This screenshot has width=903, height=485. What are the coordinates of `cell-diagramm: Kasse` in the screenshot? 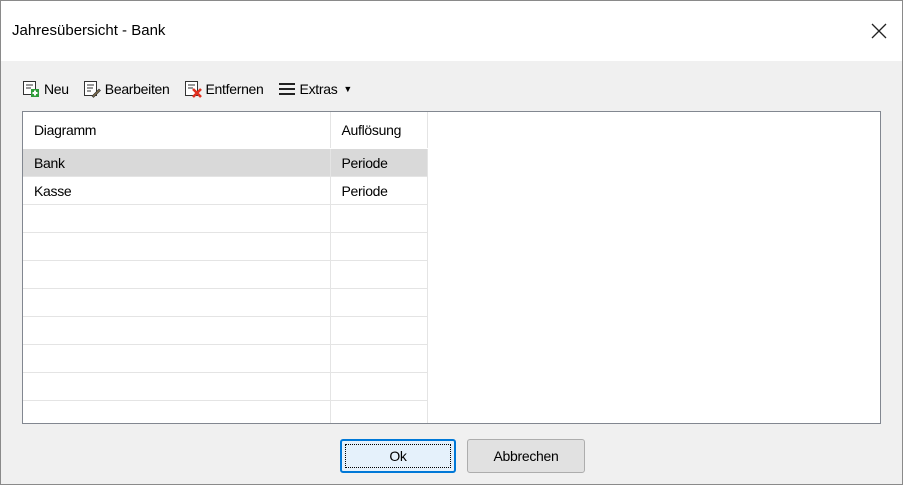 It's located at (177, 190).